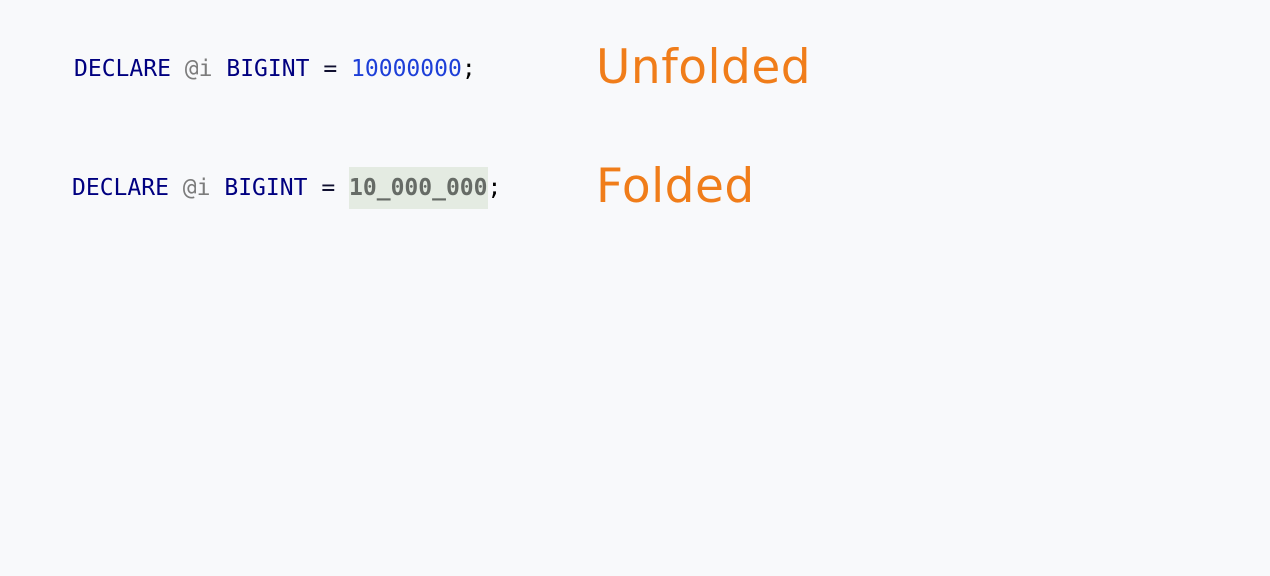 Image resolution: width=1270 pixels, height=576 pixels. Describe the element at coordinates (418, 188) in the screenshot. I see `folded-numeric-literal: 10_000_000` at that location.